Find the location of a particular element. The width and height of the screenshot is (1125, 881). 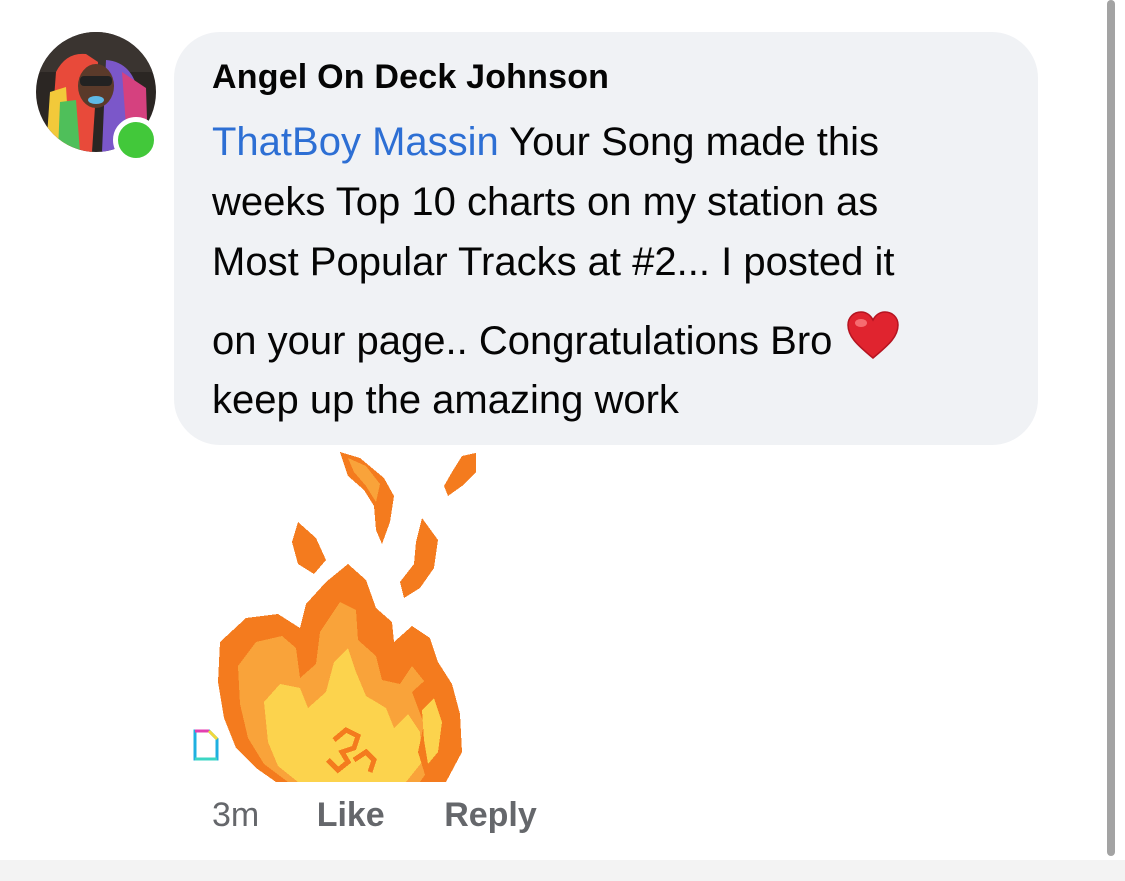

comment-line-3: Most Popular Tracks at #2... I posted it is located at coordinates (553, 262).